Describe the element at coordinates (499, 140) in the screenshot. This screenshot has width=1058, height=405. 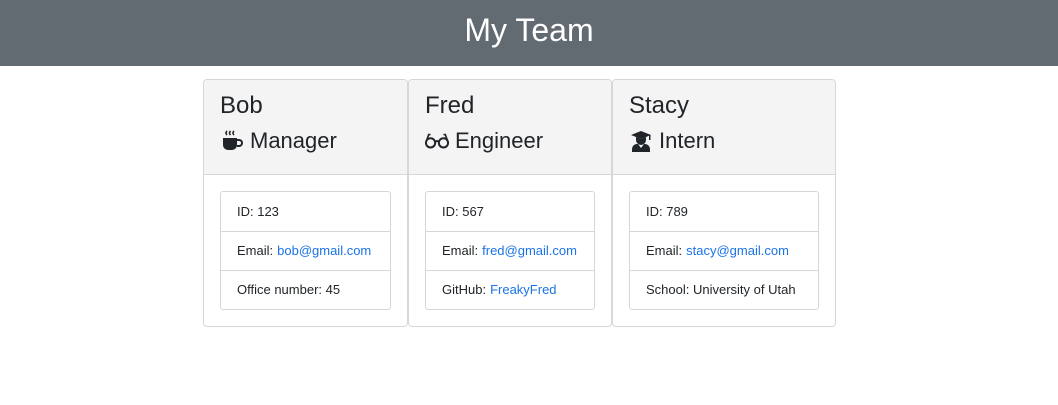
I see `role-label: Engineer` at that location.